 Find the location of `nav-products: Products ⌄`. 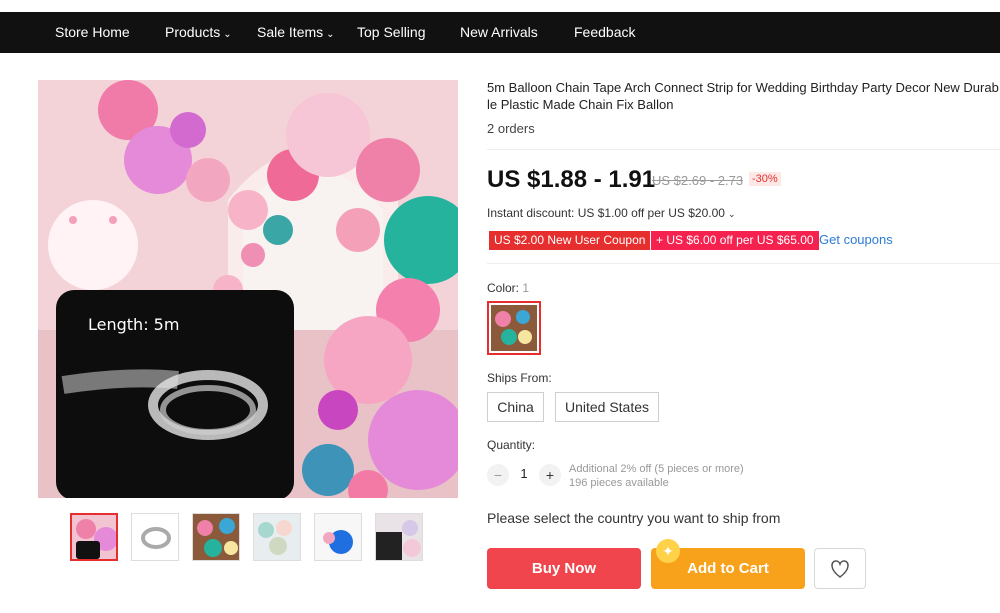

nav-products: Products ⌄ is located at coordinates (198, 32).